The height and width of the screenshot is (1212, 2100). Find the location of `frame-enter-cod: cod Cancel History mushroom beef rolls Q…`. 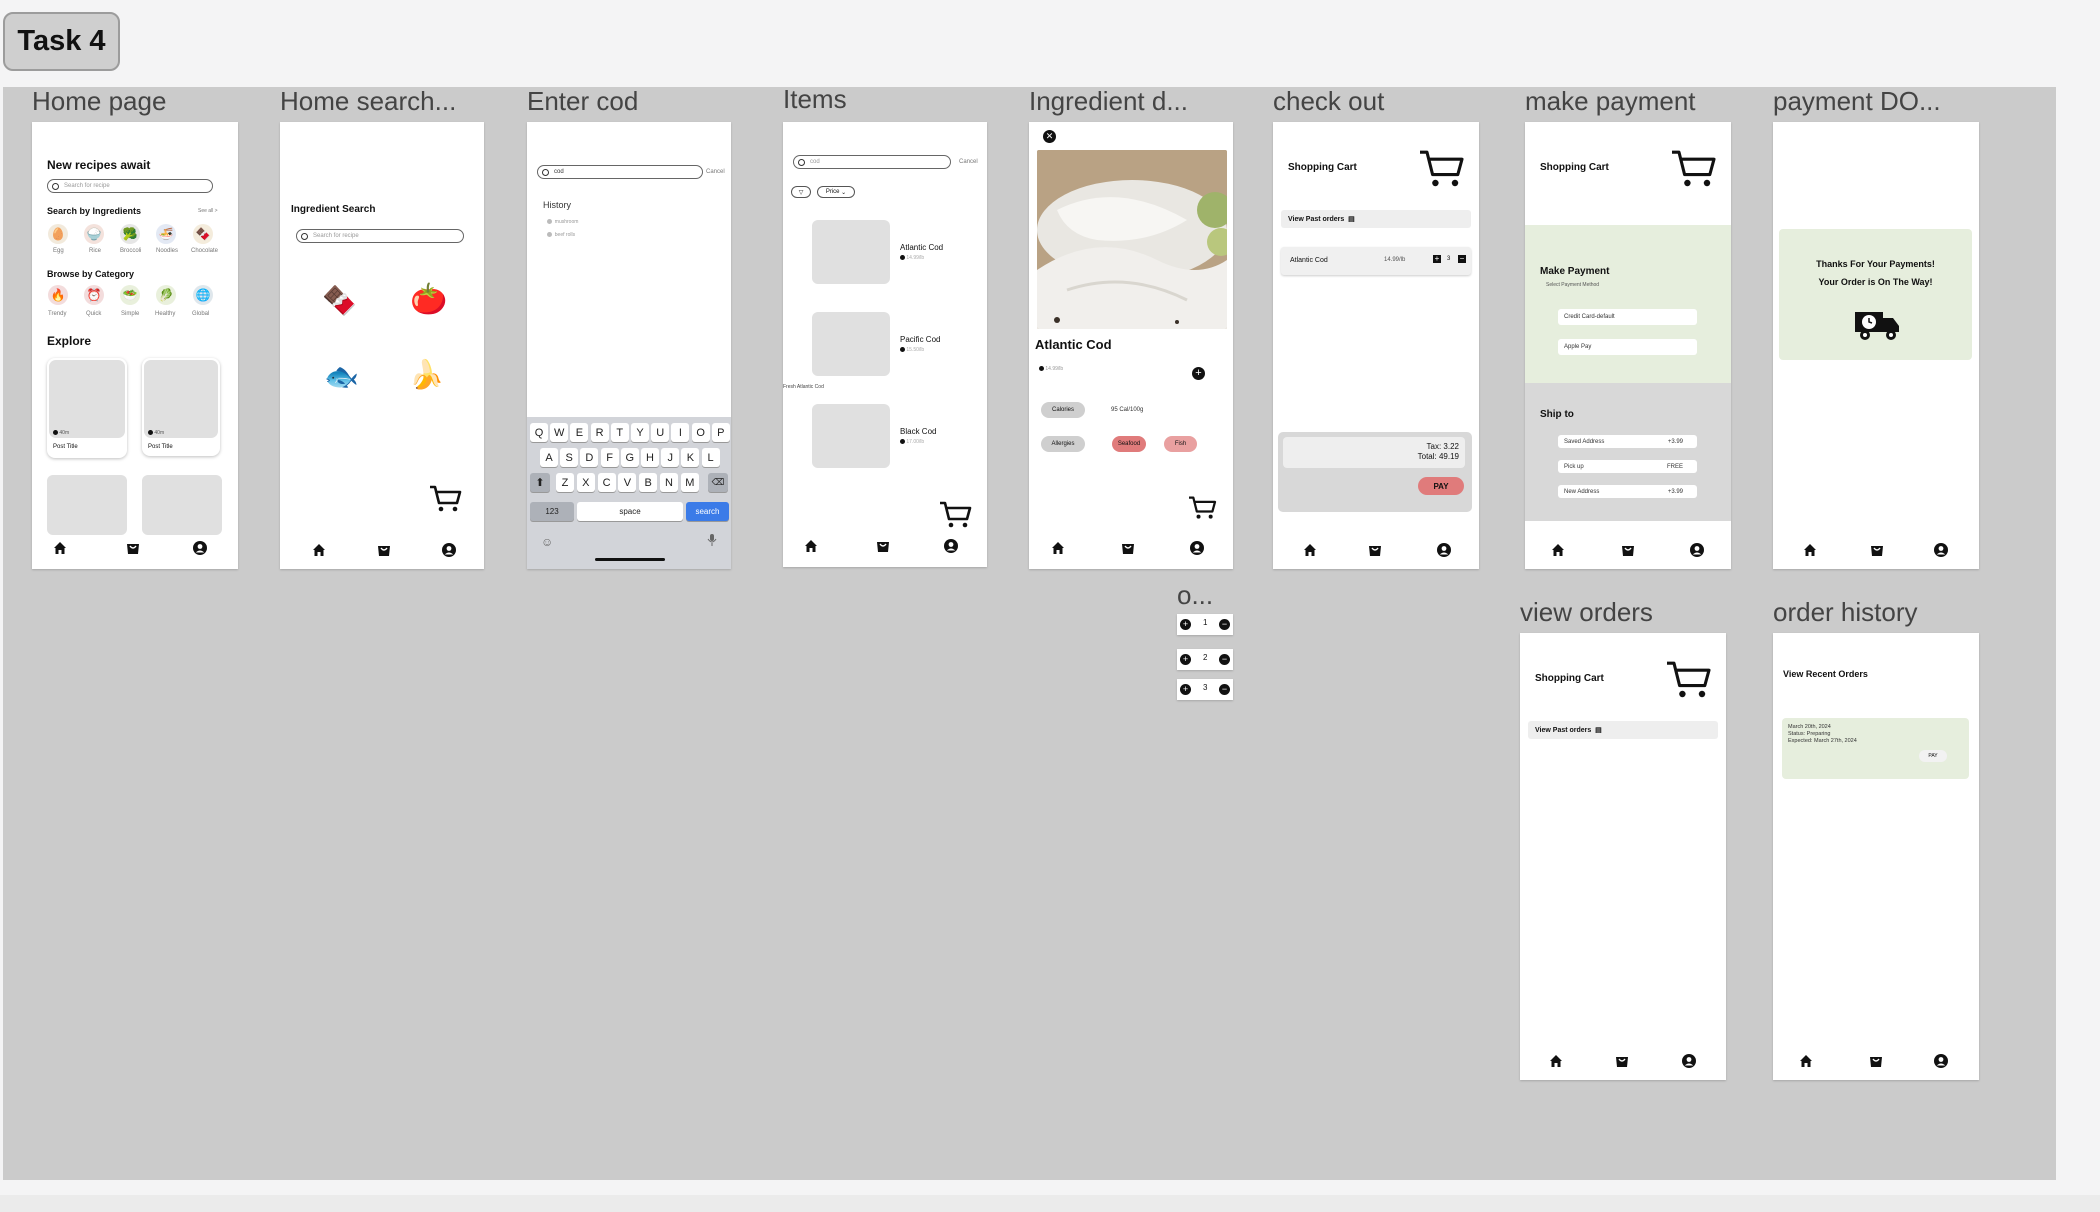

frame-enter-cod: cod Cancel History mushroom beef rolls Q… is located at coordinates (629, 345).